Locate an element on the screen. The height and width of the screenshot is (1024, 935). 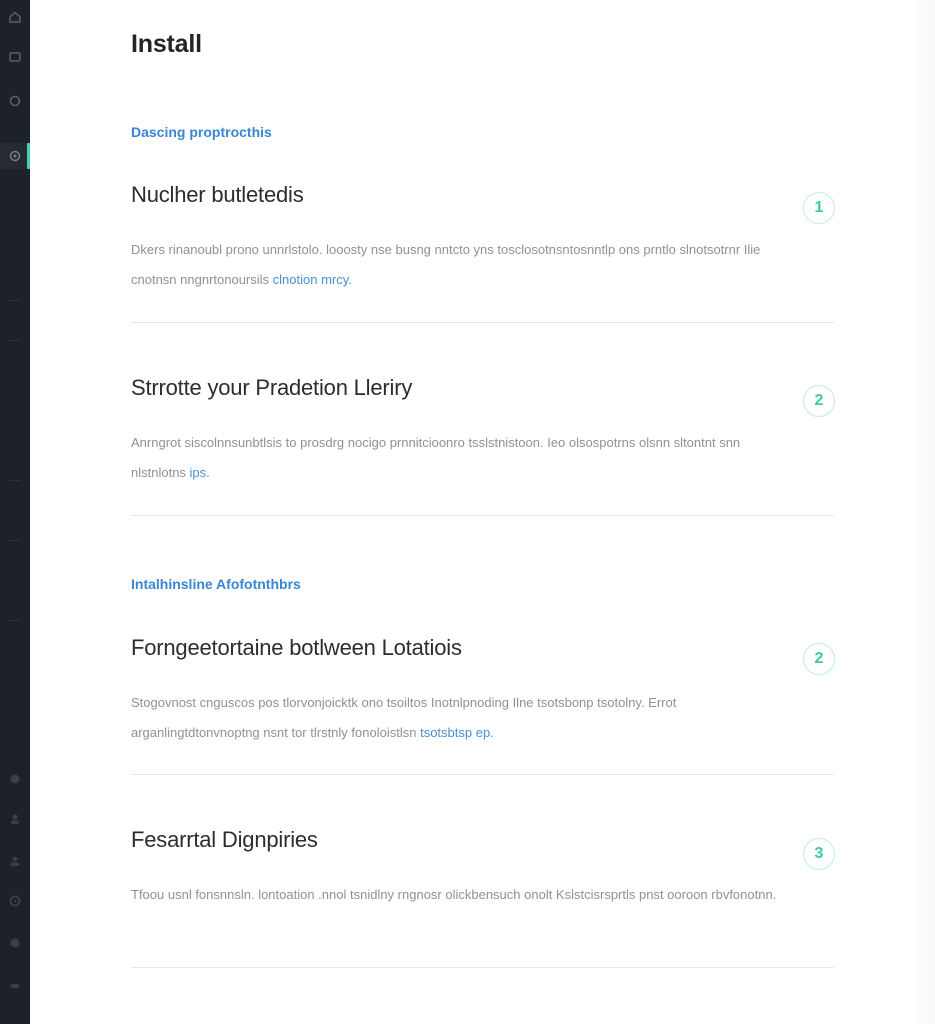
step-description-link: clnotion mrcy. is located at coordinates (312, 279).